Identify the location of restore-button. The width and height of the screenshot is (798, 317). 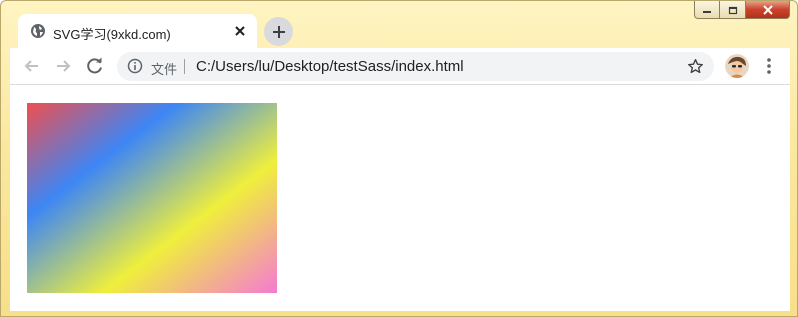
(733, 10).